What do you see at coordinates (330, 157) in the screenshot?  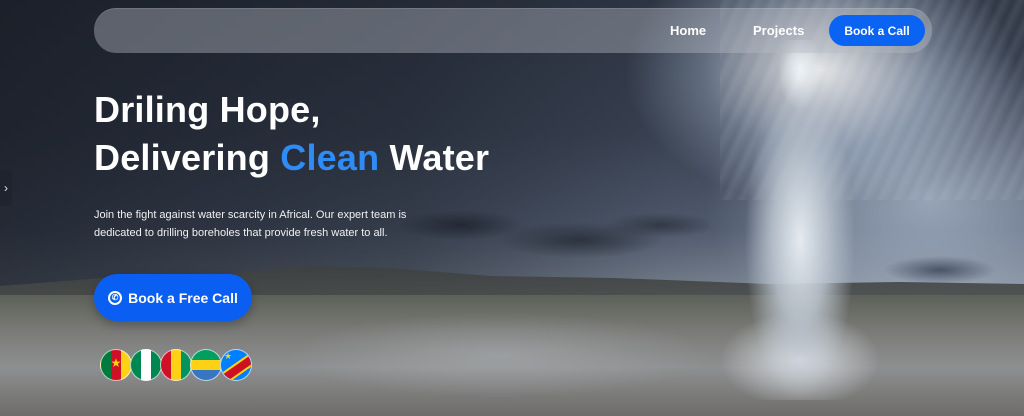 I see `headline-accent-clean: Clean` at bounding box center [330, 157].